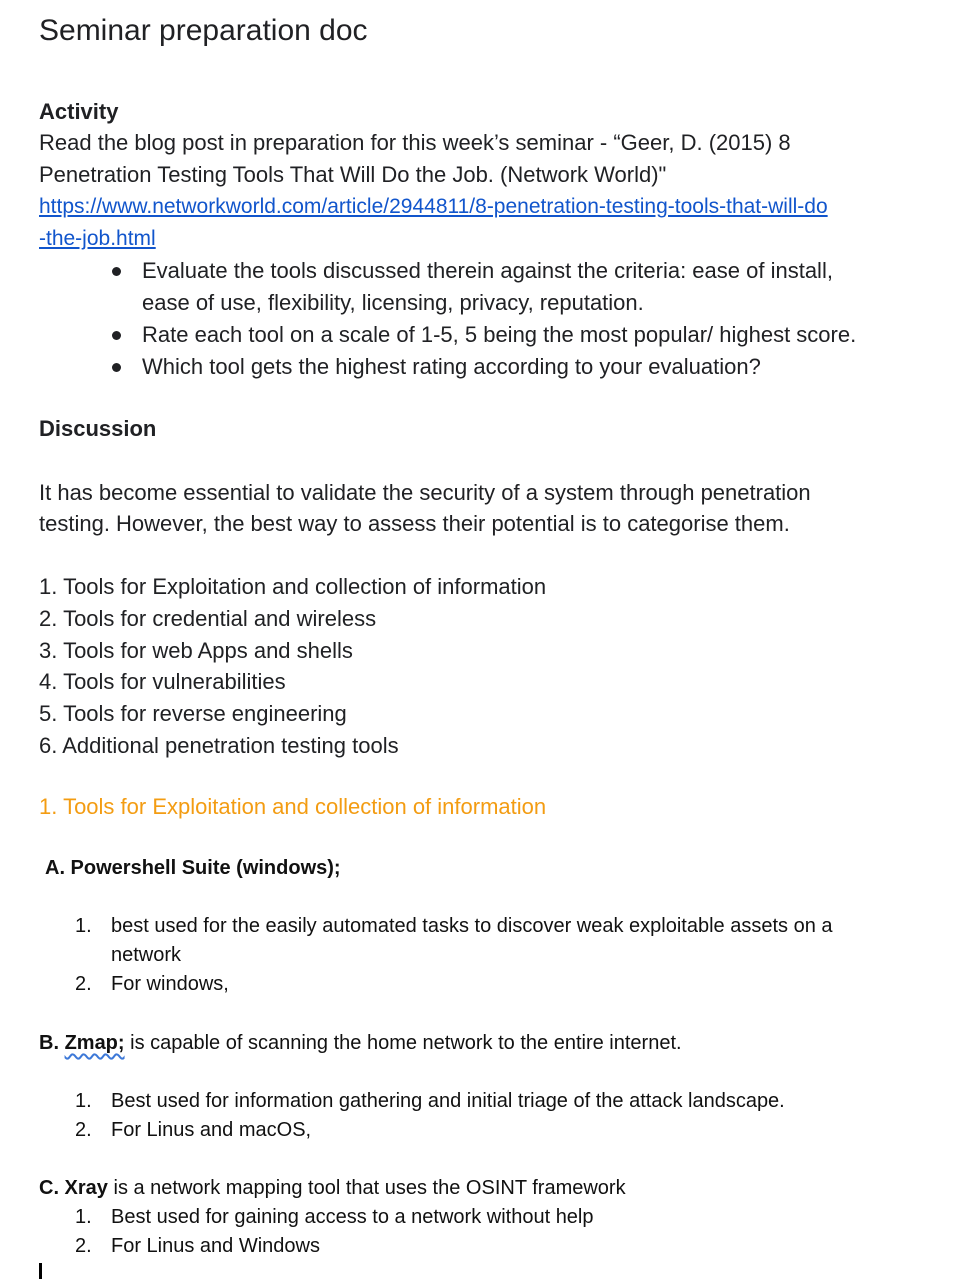 The image size is (967, 1279). Describe the element at coordinates (40, 1271) in the screenshot. I see `text-cursor` at that location.